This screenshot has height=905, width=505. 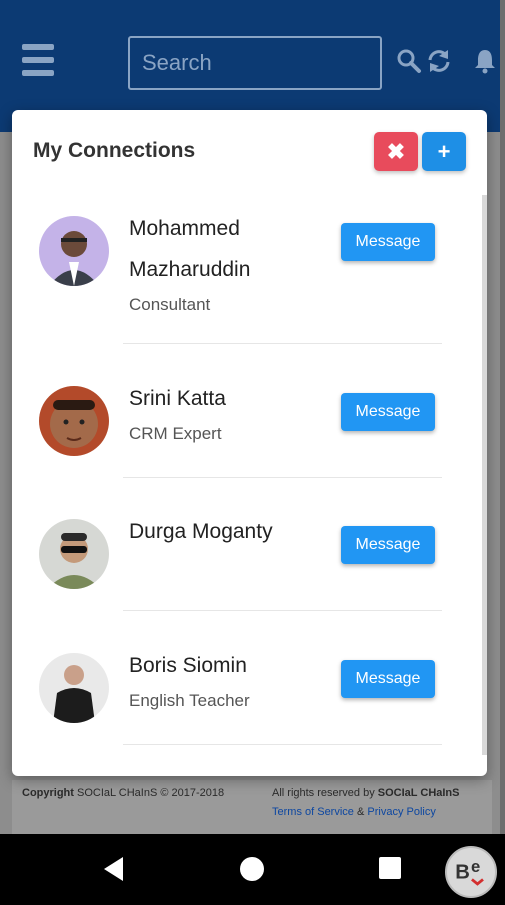 I want to click on connection-role: English Teacher, so click(x=189, y=700).